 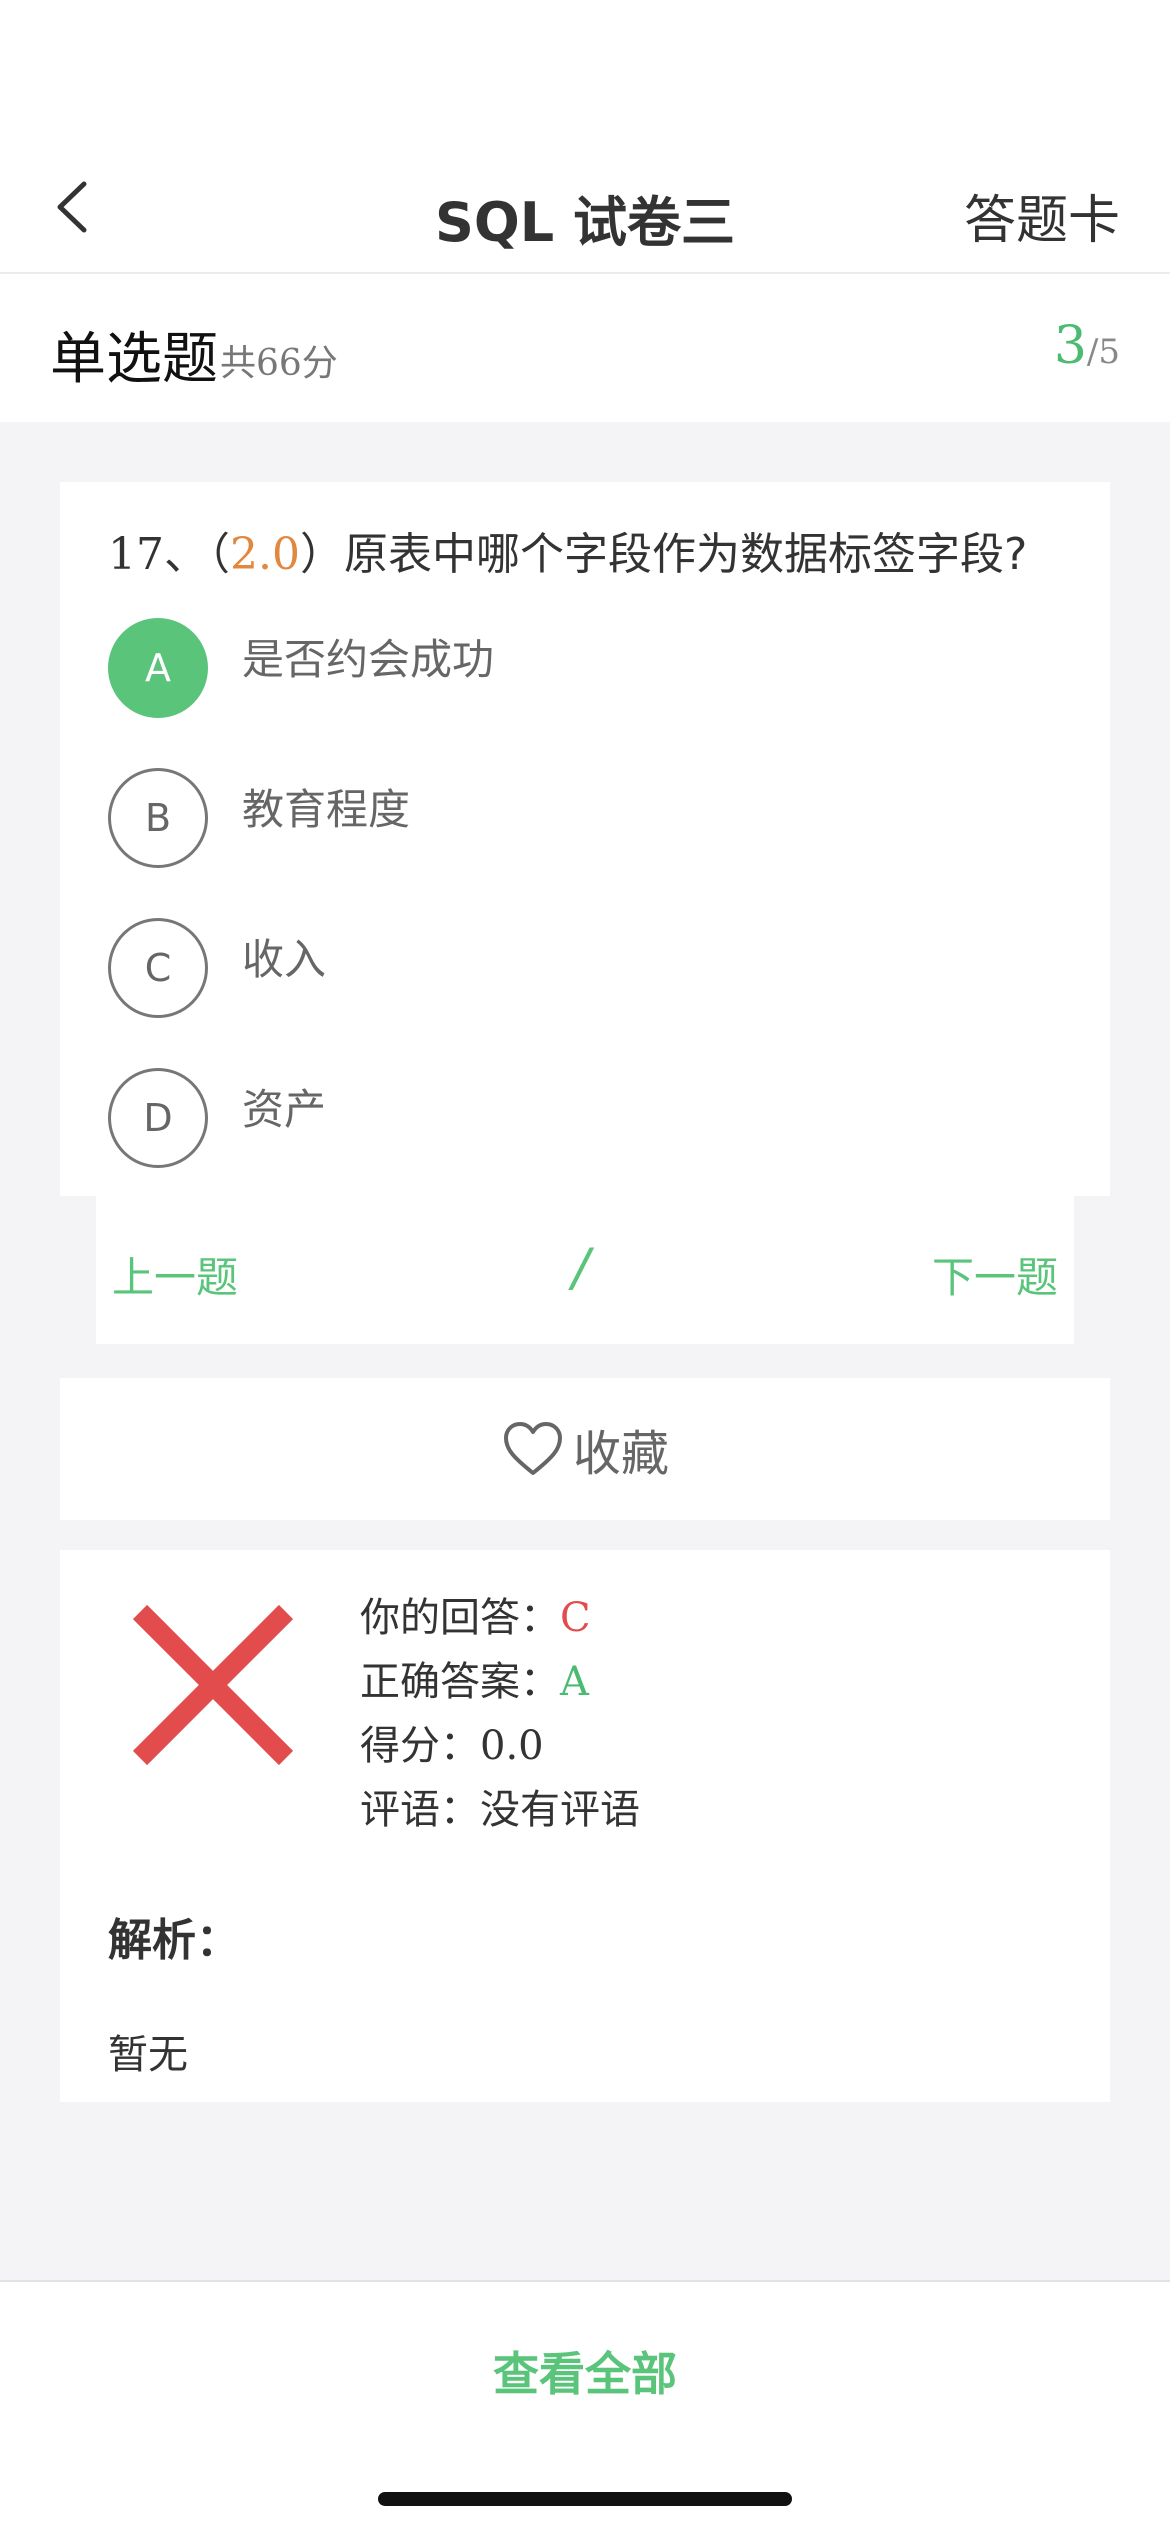 What do you see at coordinates (219, 554) in the screenshot?
I see `score-paren-open: （` at bounding box center [219, 554].